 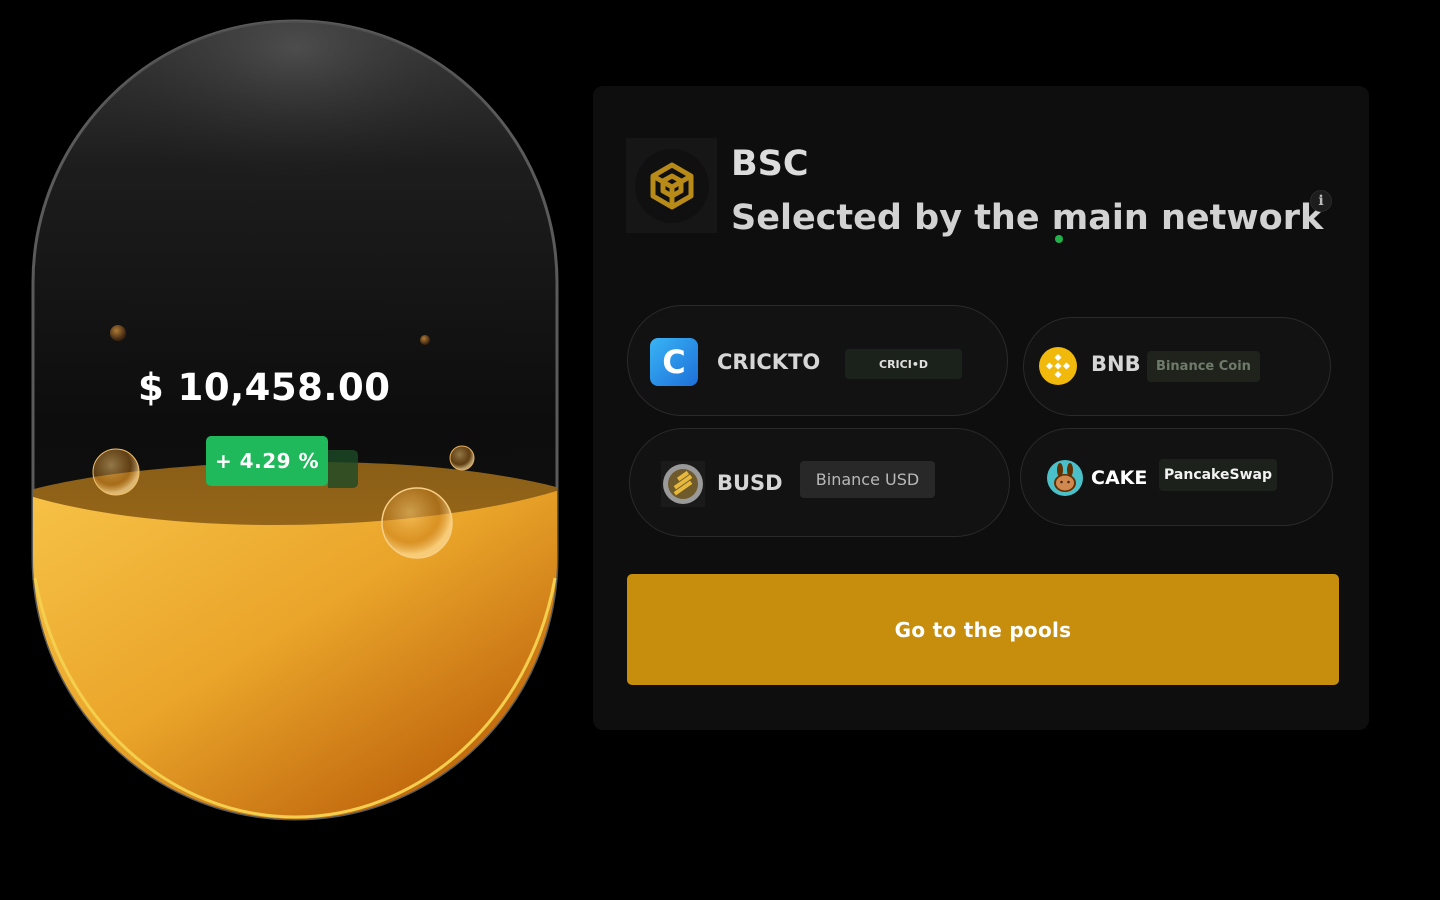 I want to click on token-card-bnb: BNB Binance Coin, so click(x=1177, y=366).